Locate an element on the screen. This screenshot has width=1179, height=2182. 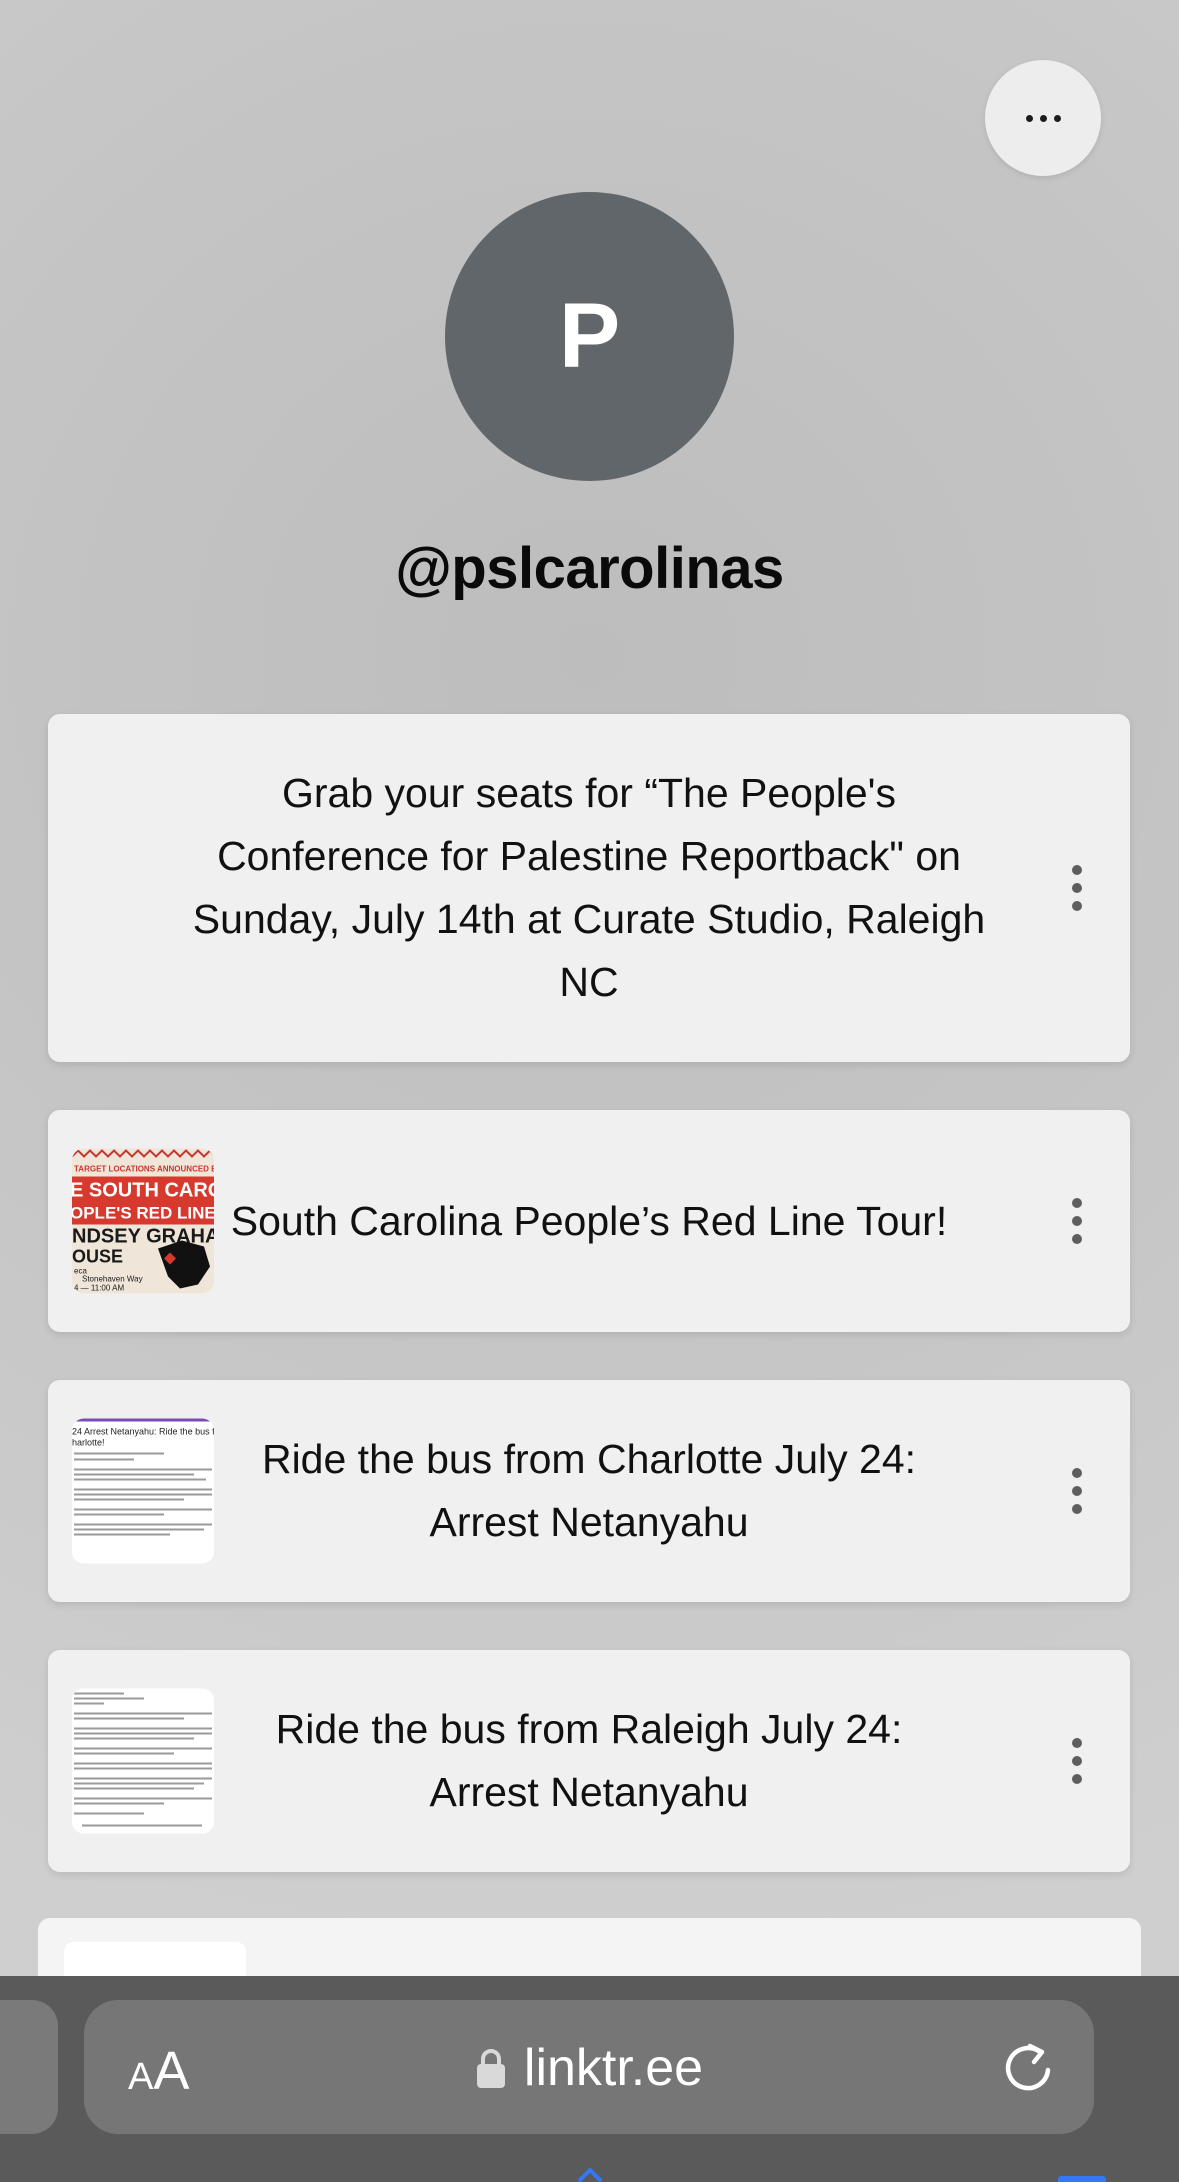
thumb-text: E SOUTH CAROLIN is located at coordinates (143, 1191).